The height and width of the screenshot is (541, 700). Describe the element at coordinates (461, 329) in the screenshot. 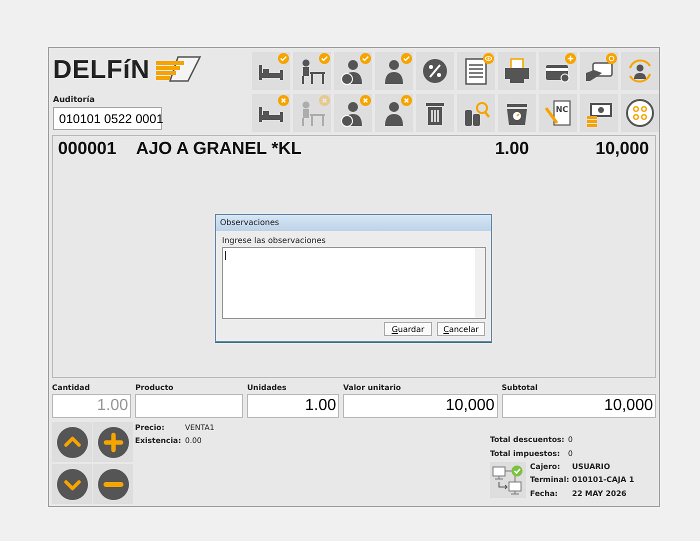

I see `dialog-button: Cancelar` at that location.